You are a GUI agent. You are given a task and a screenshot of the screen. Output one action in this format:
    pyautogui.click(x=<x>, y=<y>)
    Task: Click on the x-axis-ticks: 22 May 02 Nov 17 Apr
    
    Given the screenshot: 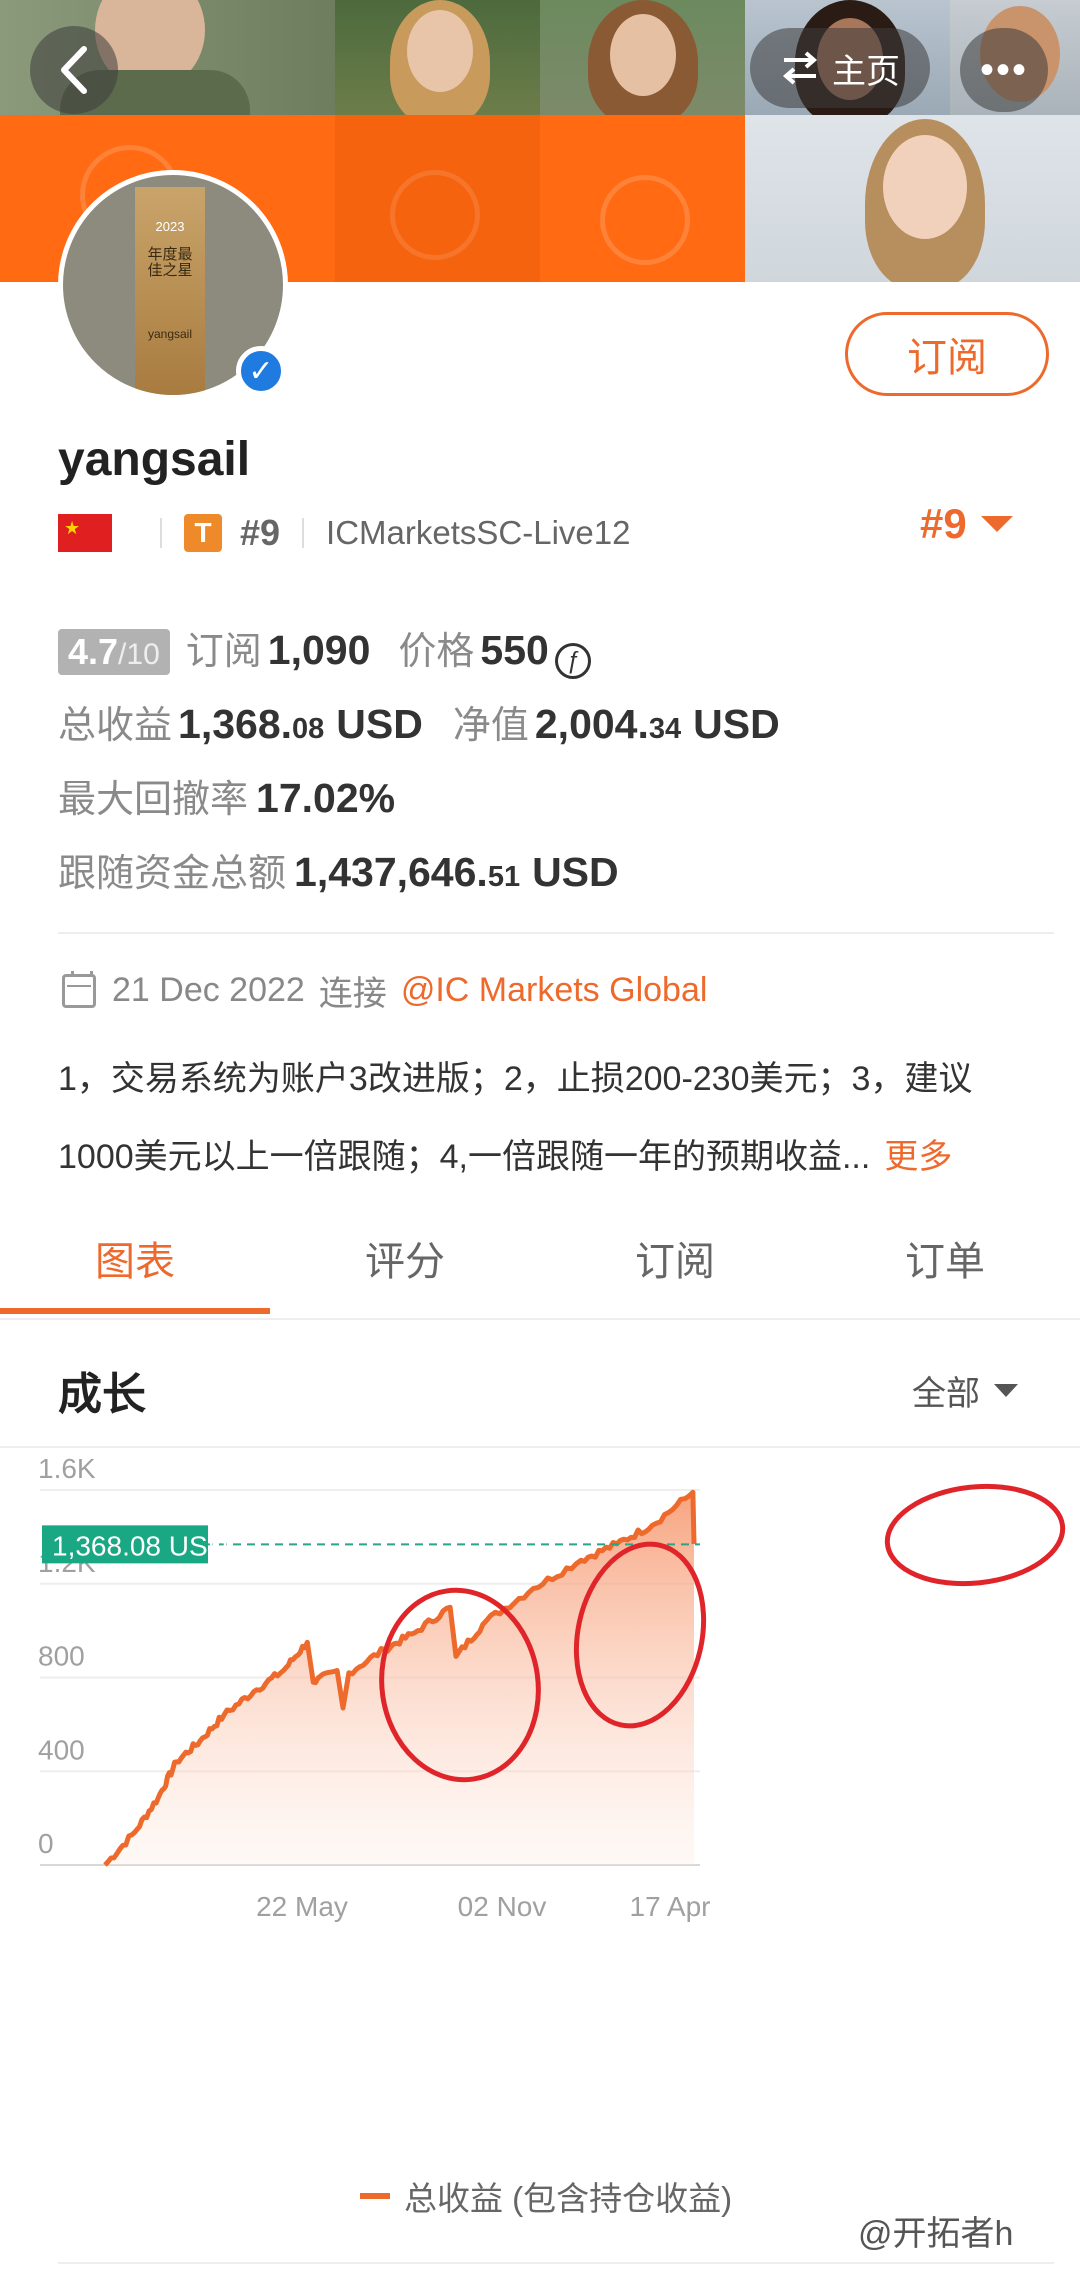 What is the action you would take?
    pyautogui.click(x=483, y=1906)
    